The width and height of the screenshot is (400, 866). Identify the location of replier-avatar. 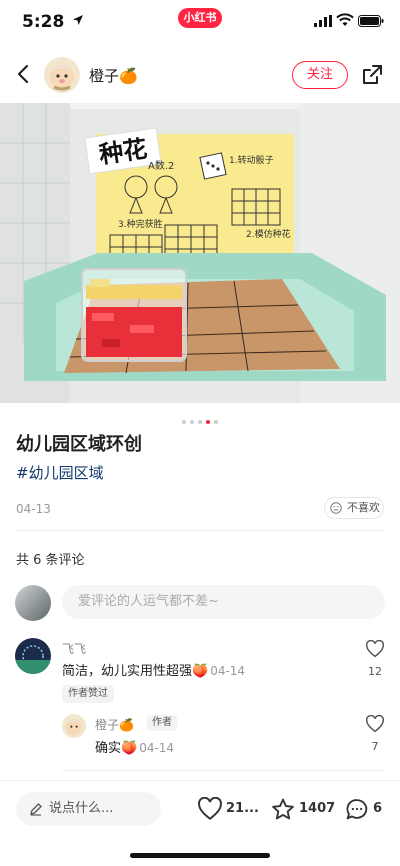
(74, 726).